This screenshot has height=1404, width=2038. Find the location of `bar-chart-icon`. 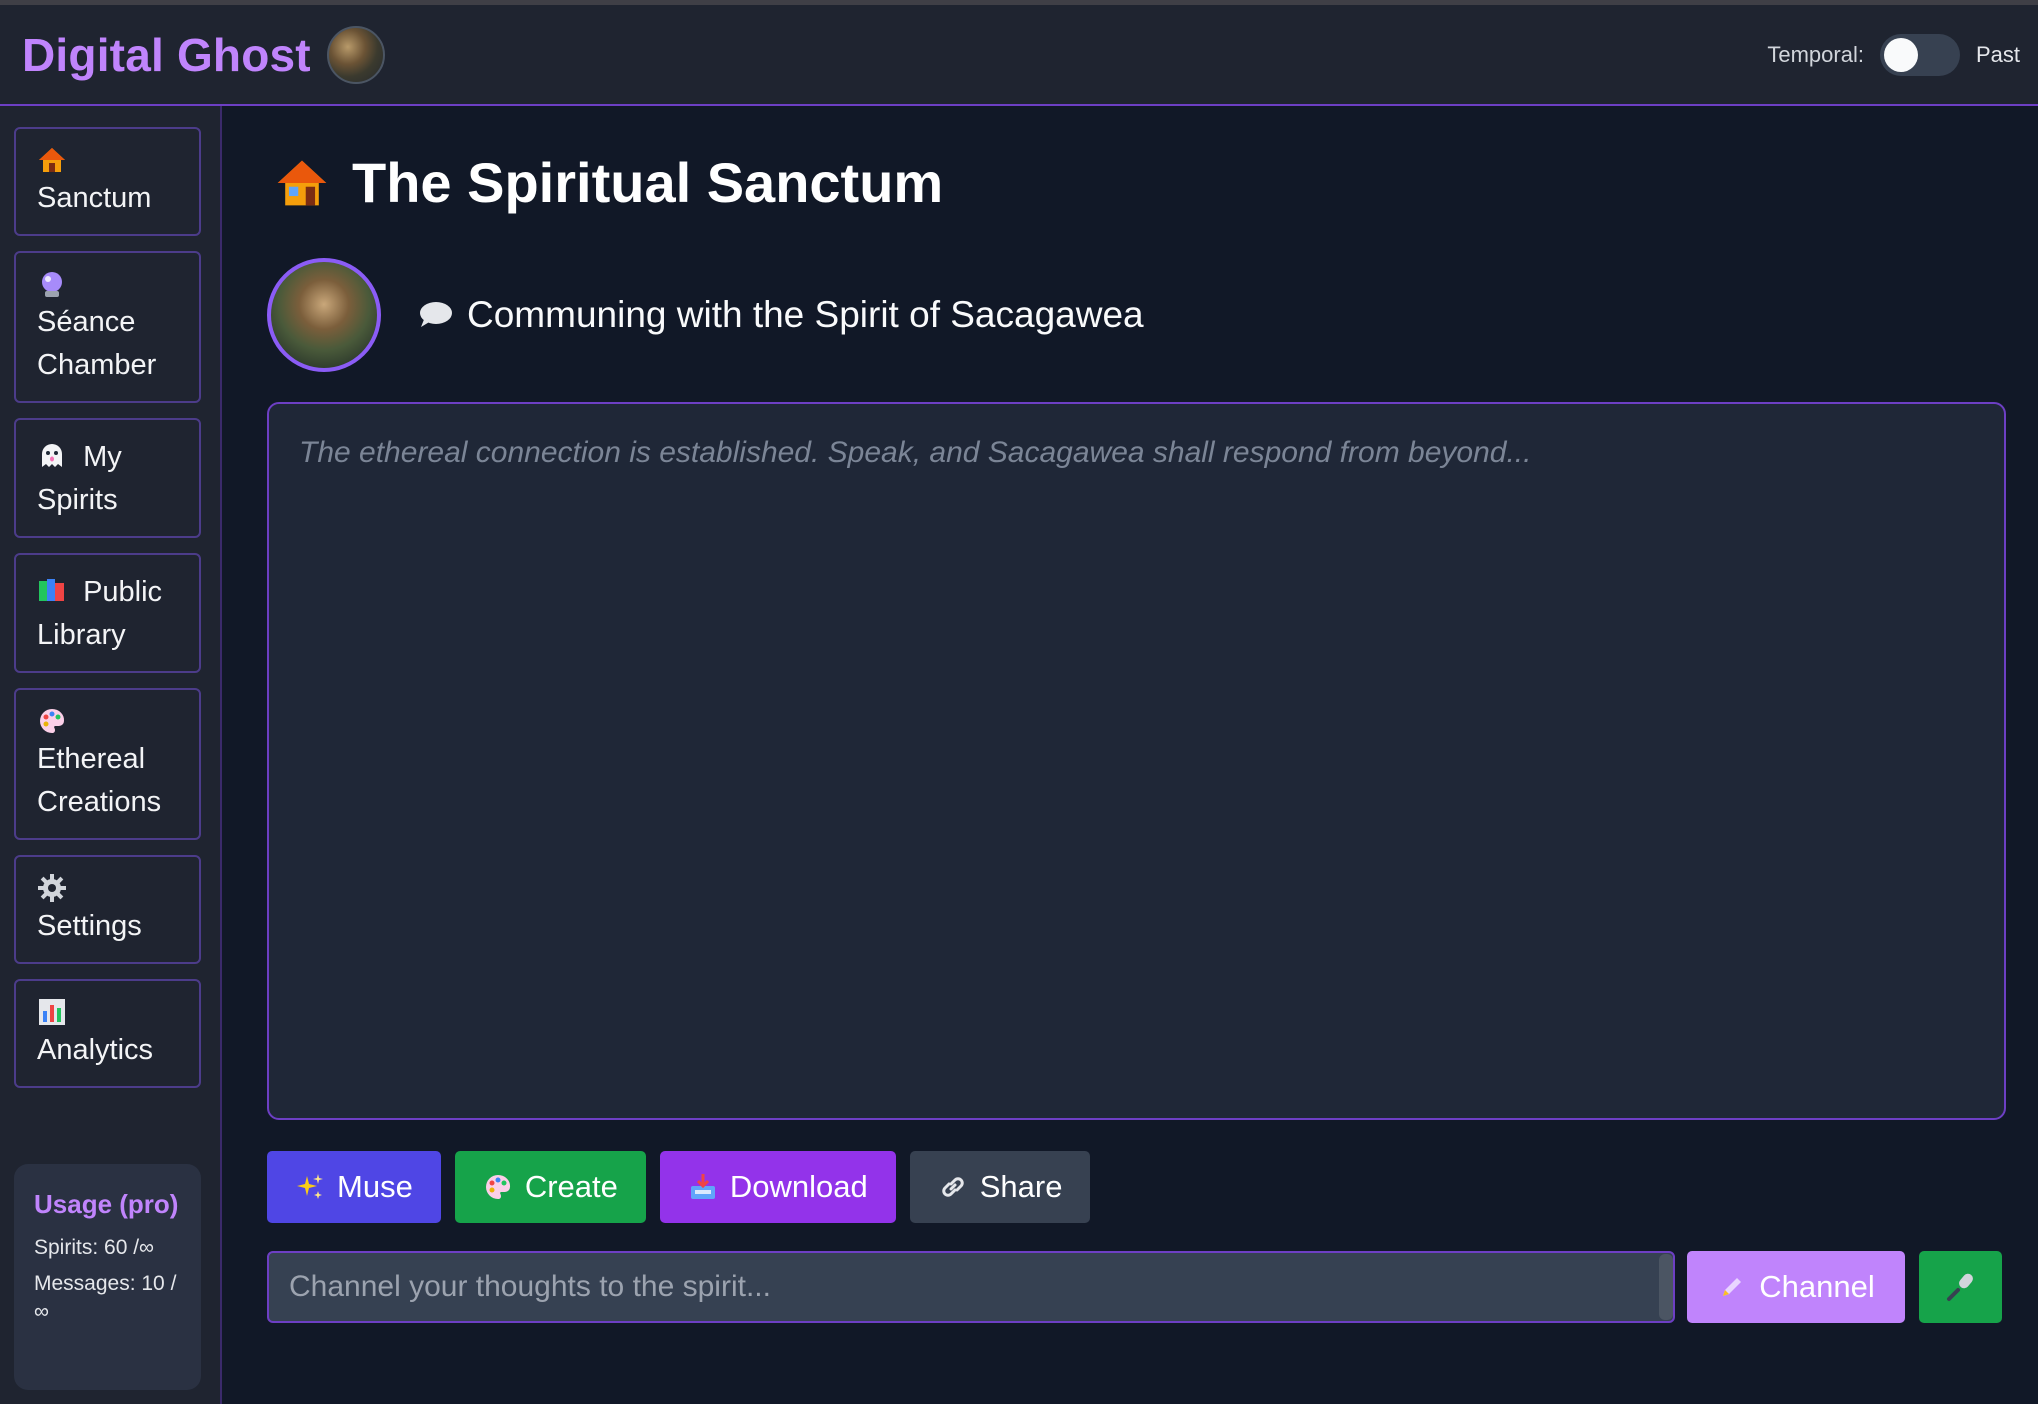

bar-chart-icon is located at coordinates (52, 1012).